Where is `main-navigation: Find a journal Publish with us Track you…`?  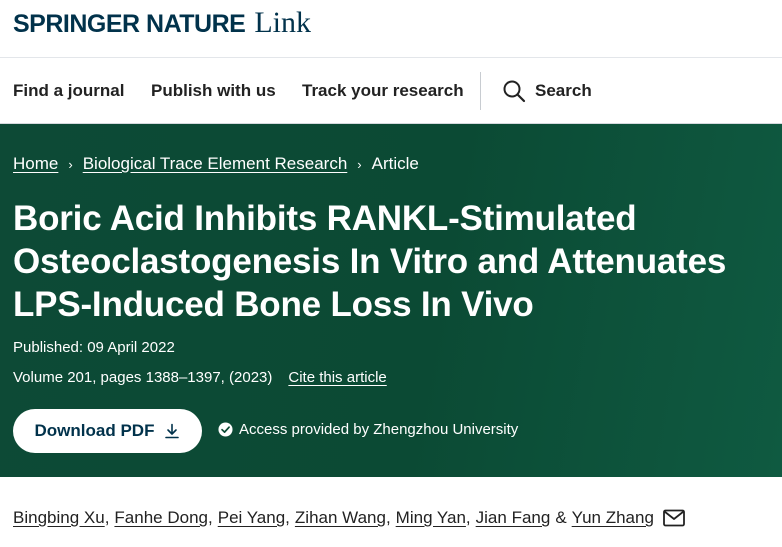 main-navigation: Find a journal Publish with us Track you… is located at coordinates (391, 91).